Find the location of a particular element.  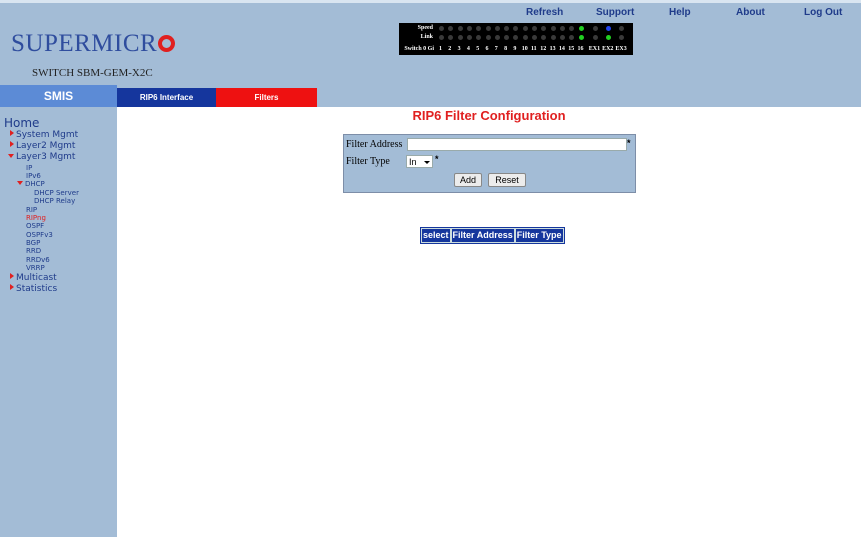

about-link: About is located at coordinates (750, 12).